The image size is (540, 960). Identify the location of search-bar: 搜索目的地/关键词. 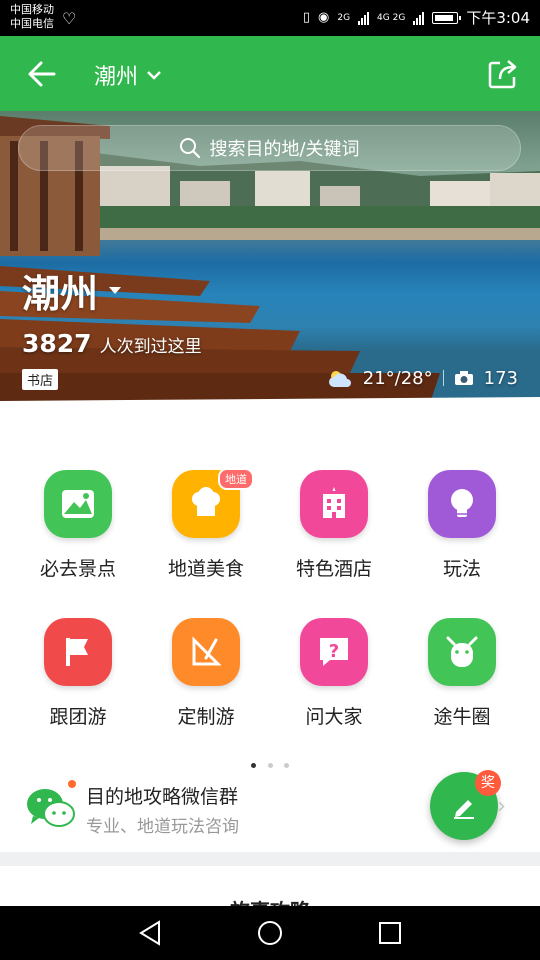
(269, 148).